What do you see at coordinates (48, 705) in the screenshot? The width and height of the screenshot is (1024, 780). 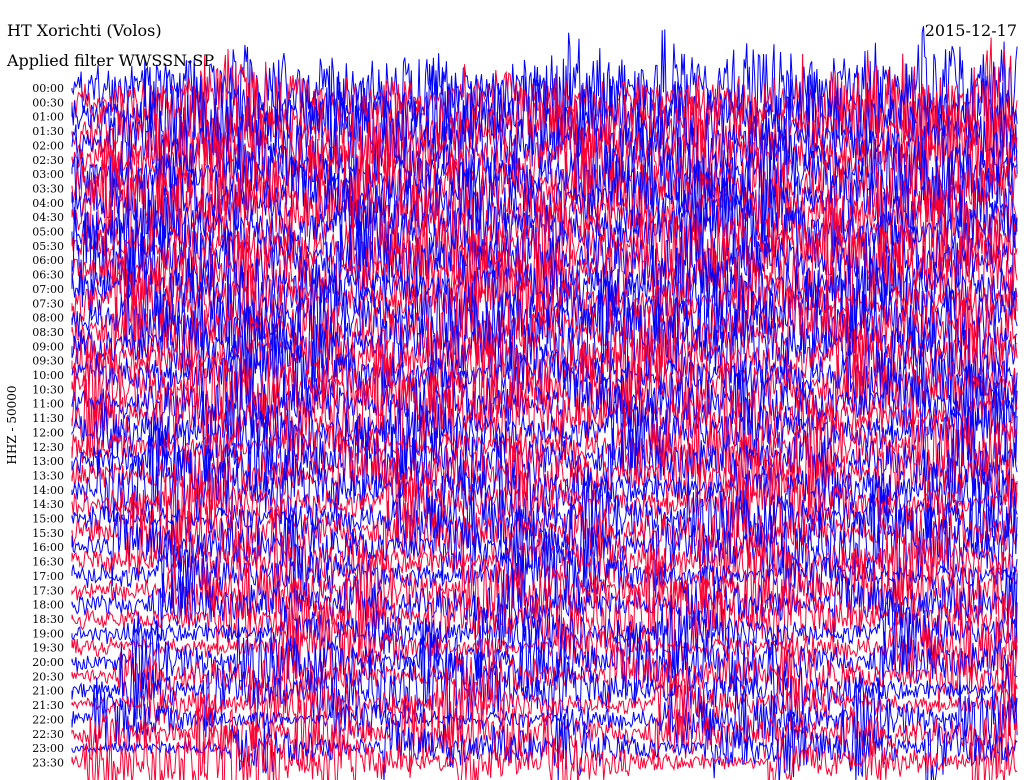 I see `row-label: 21:30` at bounding box center [48, 705].